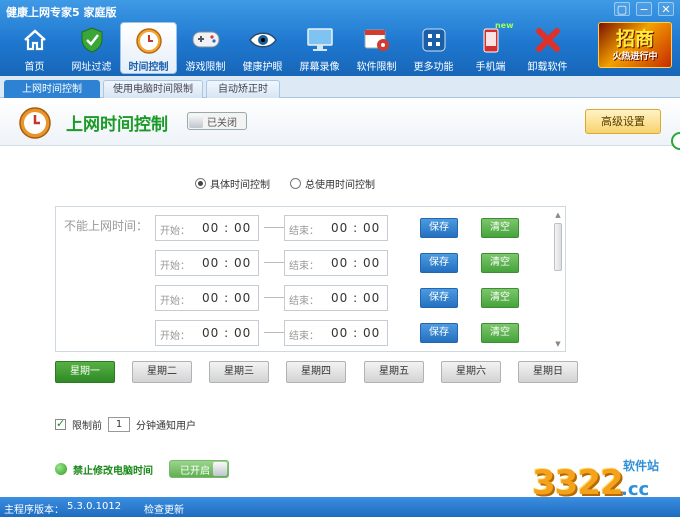 The width and height of the screenshot is (680, 517). I want to click on status-bar: 主程序版本： 5.3.0.1012 检查更新, so click(340, 507).